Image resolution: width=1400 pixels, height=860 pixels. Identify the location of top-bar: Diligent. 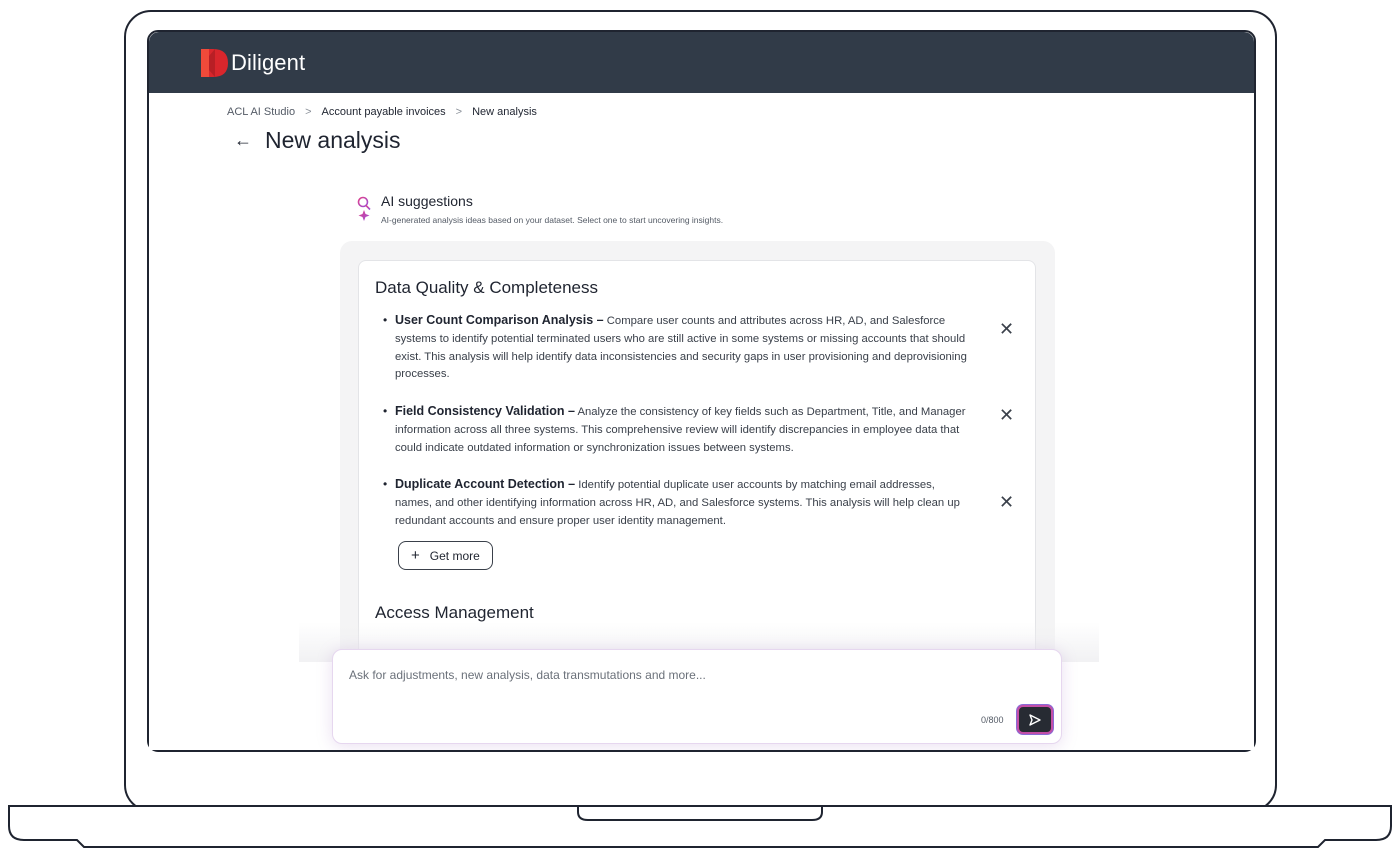
(701, 62).